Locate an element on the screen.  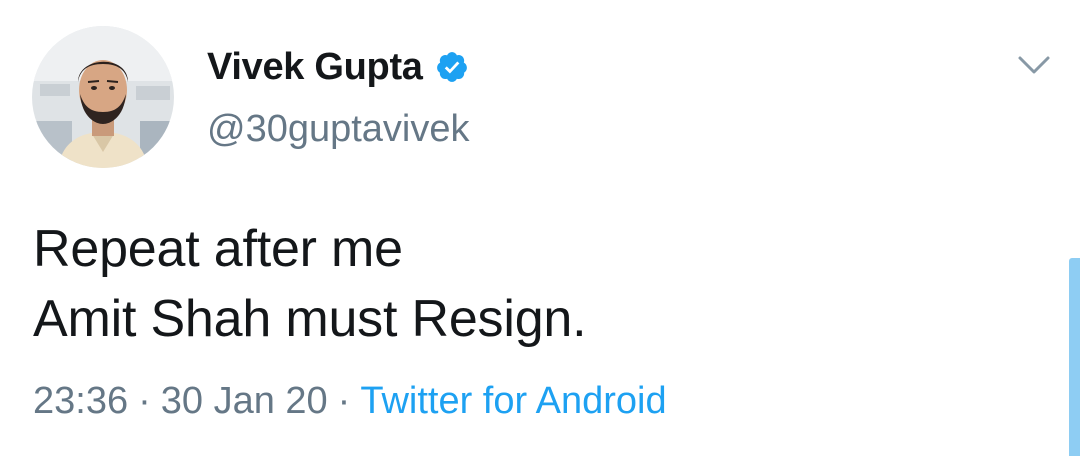
display-name: Vivek Gupta is located at coordinates (315, 67).